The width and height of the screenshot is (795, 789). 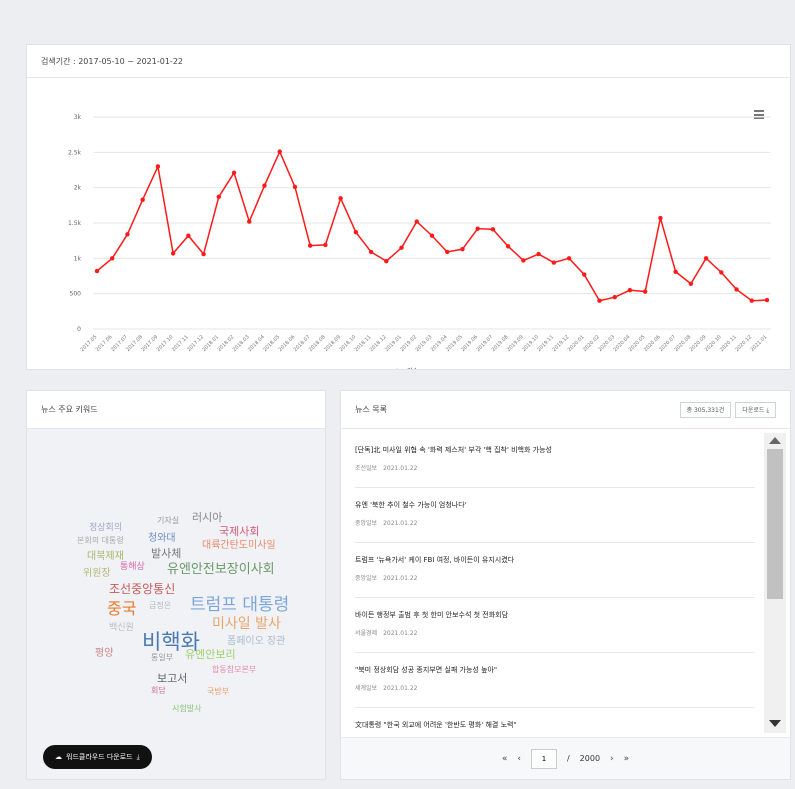 What do you see at coordinates (176, 410) in the screenshot?
I see `keyword-panel-header: 뉴스 주요 키워드` at bounding box center [176, 410].